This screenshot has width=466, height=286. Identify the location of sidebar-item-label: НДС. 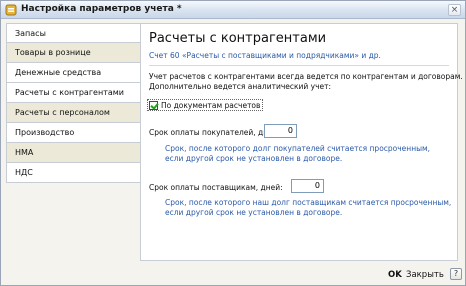
(24, 172).